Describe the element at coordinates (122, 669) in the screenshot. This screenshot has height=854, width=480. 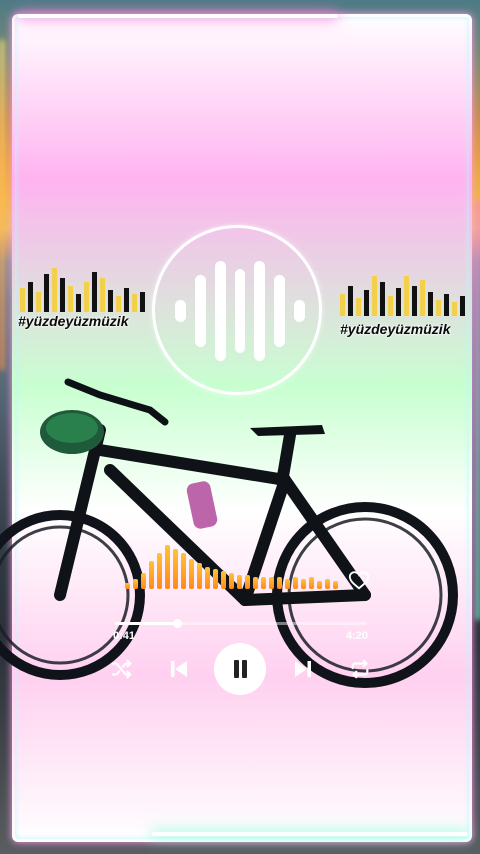
I see `shuffle-icon` at that location.